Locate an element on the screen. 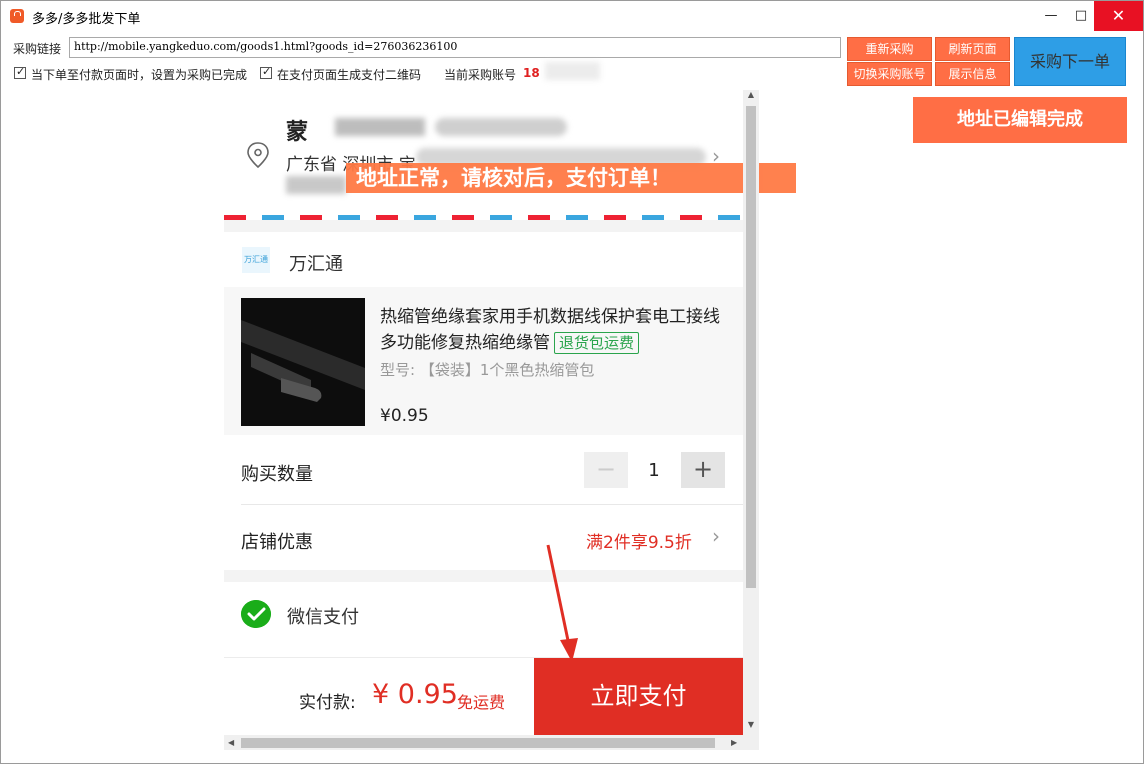  wechat-pay-icon is located at coordinates (256, 614).